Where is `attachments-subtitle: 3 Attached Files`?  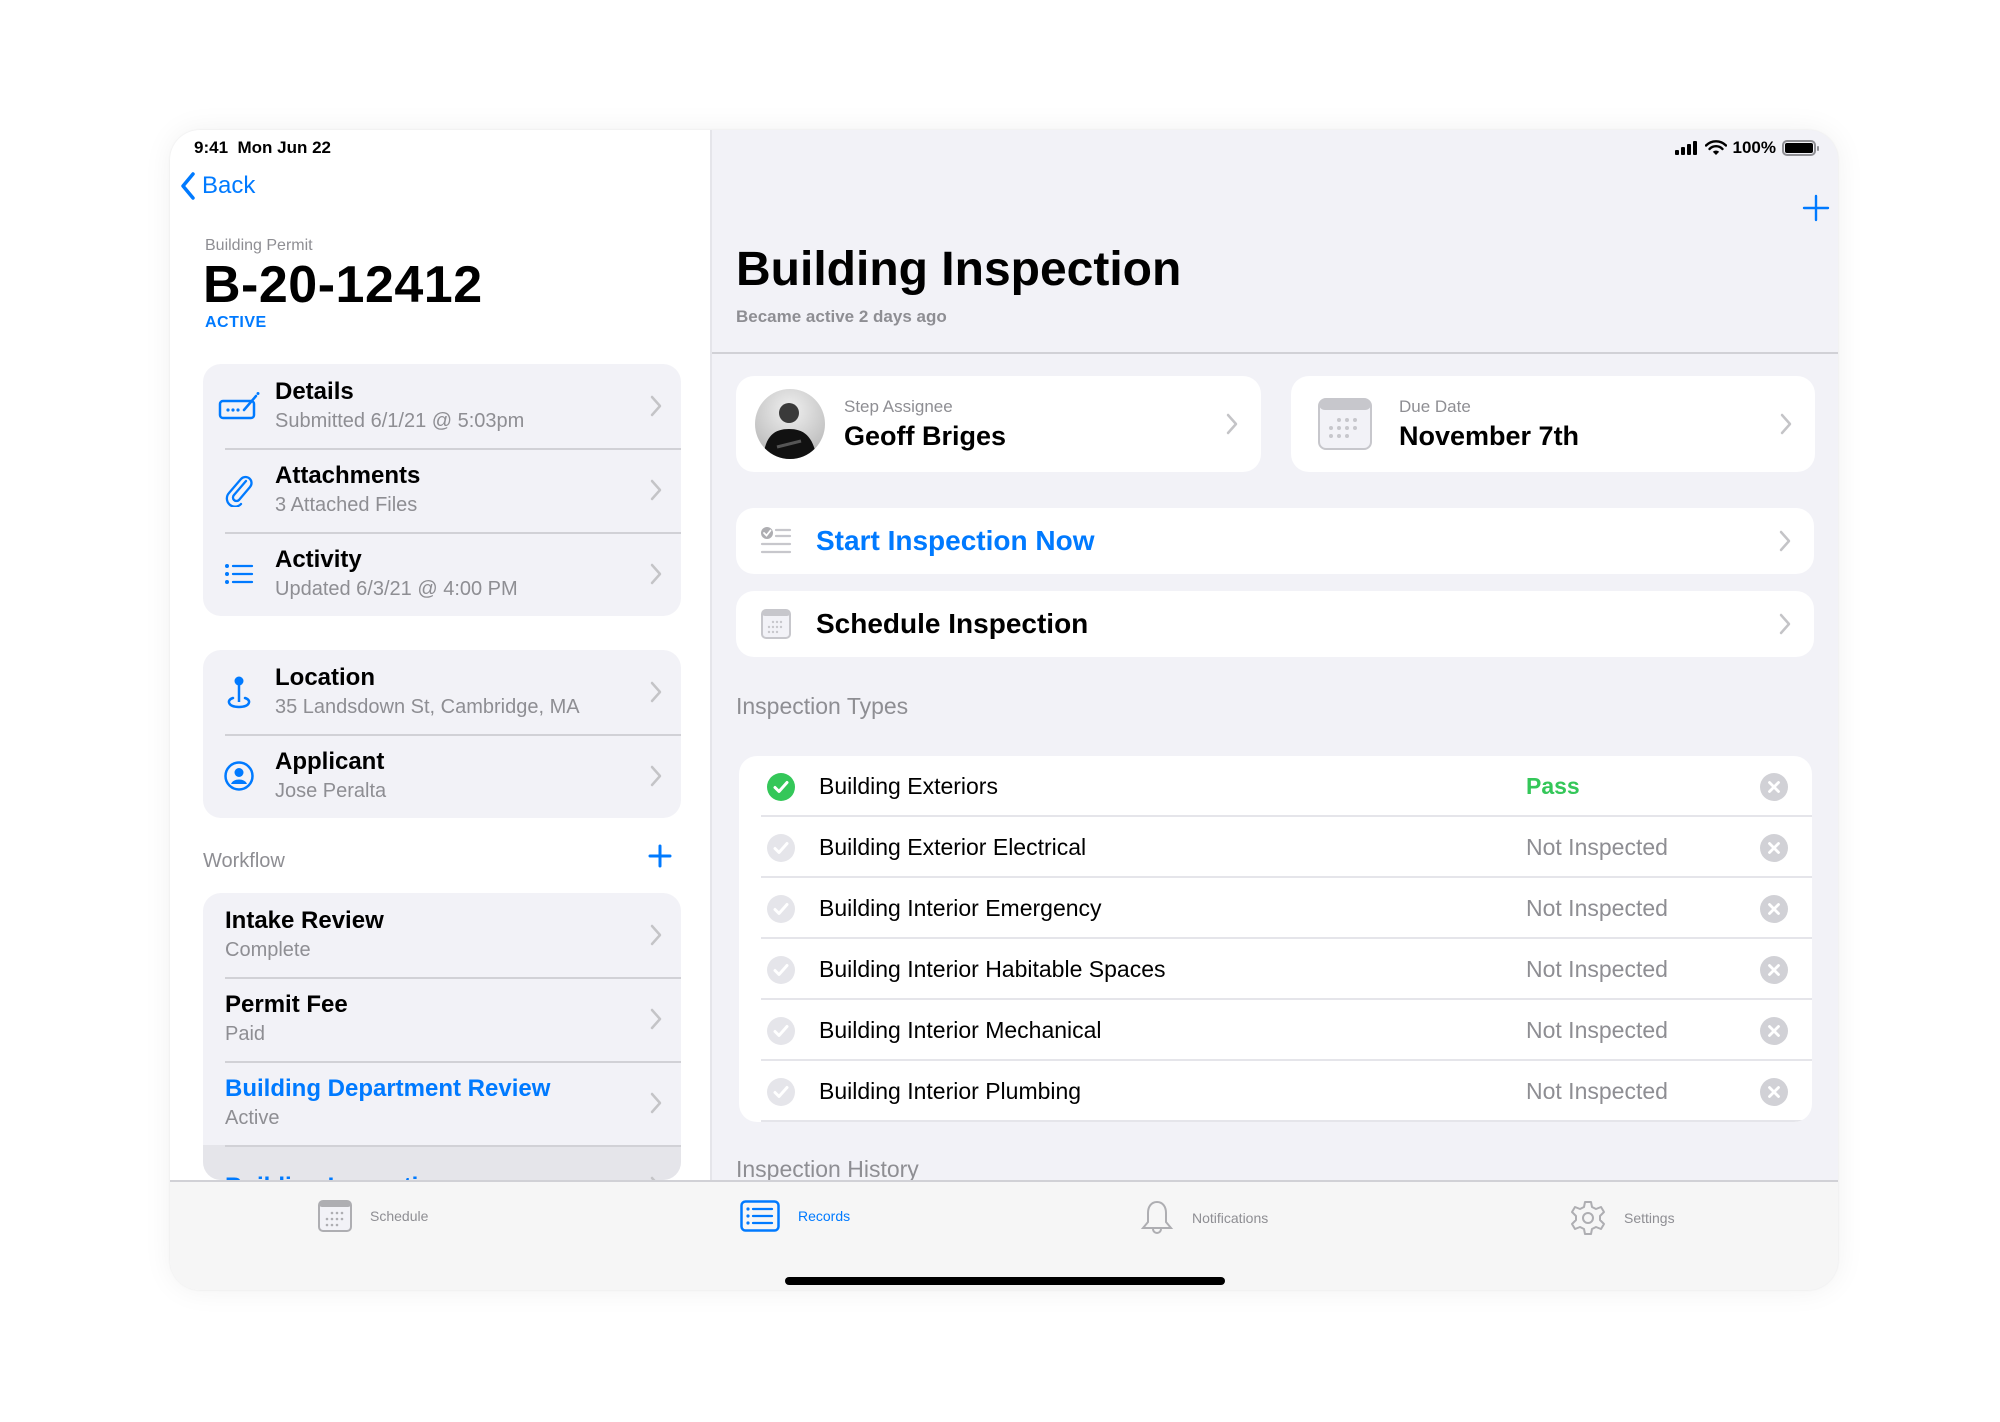
attachments-subtitle: 3 Attached Files is located at coordinates (346, 505).